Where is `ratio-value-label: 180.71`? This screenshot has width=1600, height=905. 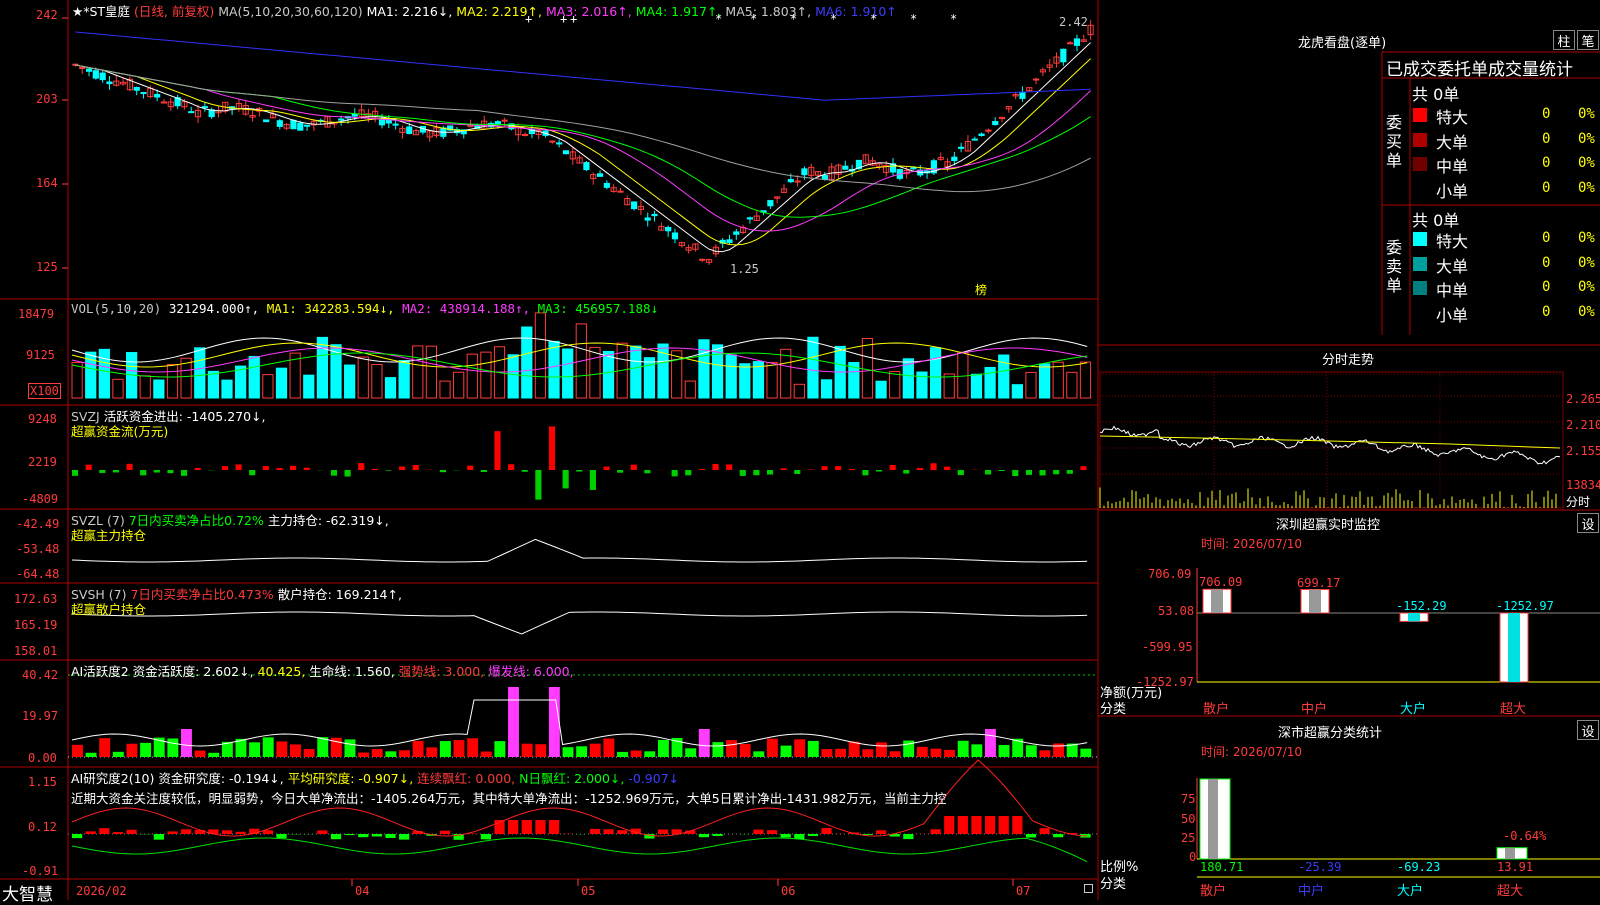
ratio-value-label: 180.71 is located at coordinates (1221, 867).